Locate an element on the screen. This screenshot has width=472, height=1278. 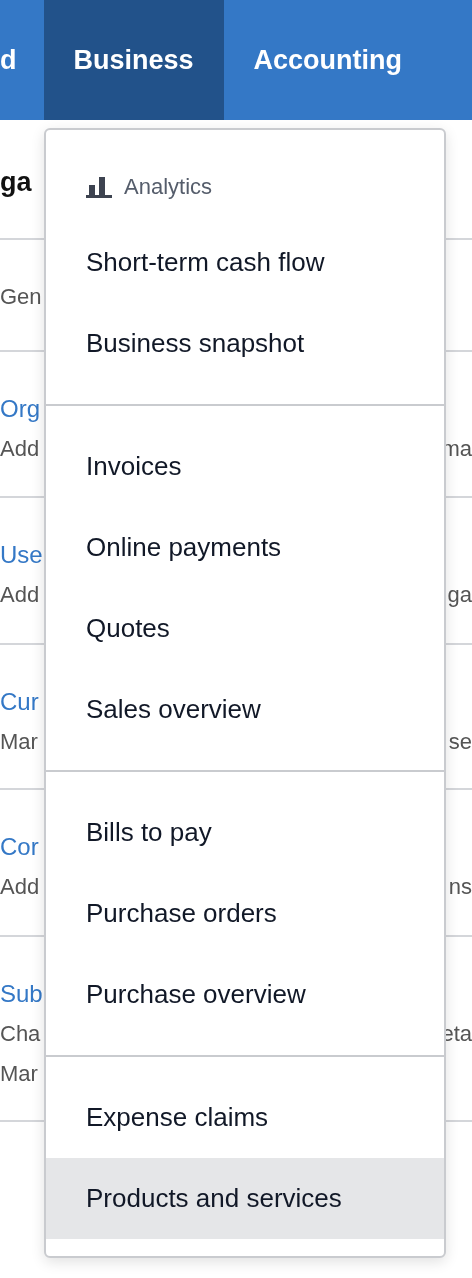
menu-item: Quotes is located at coordinates (245, 628).